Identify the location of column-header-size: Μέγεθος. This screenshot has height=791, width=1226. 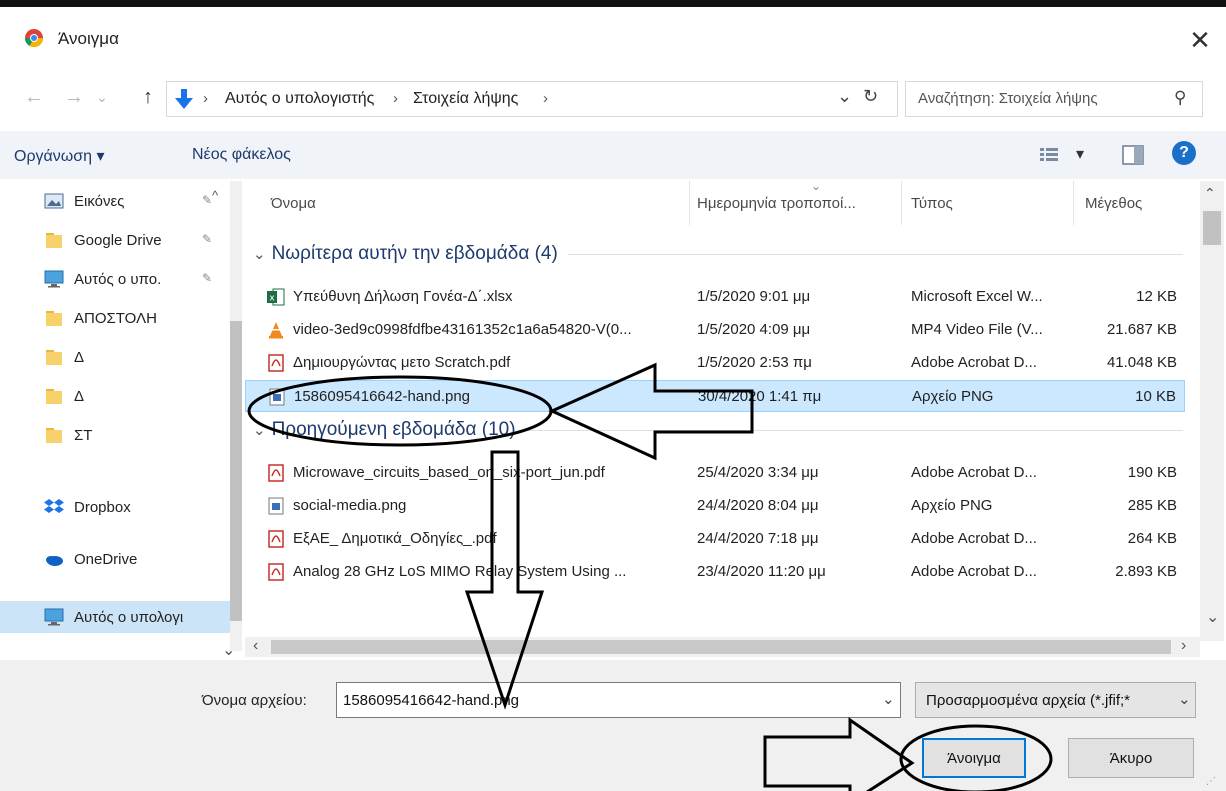
(1113, 217).